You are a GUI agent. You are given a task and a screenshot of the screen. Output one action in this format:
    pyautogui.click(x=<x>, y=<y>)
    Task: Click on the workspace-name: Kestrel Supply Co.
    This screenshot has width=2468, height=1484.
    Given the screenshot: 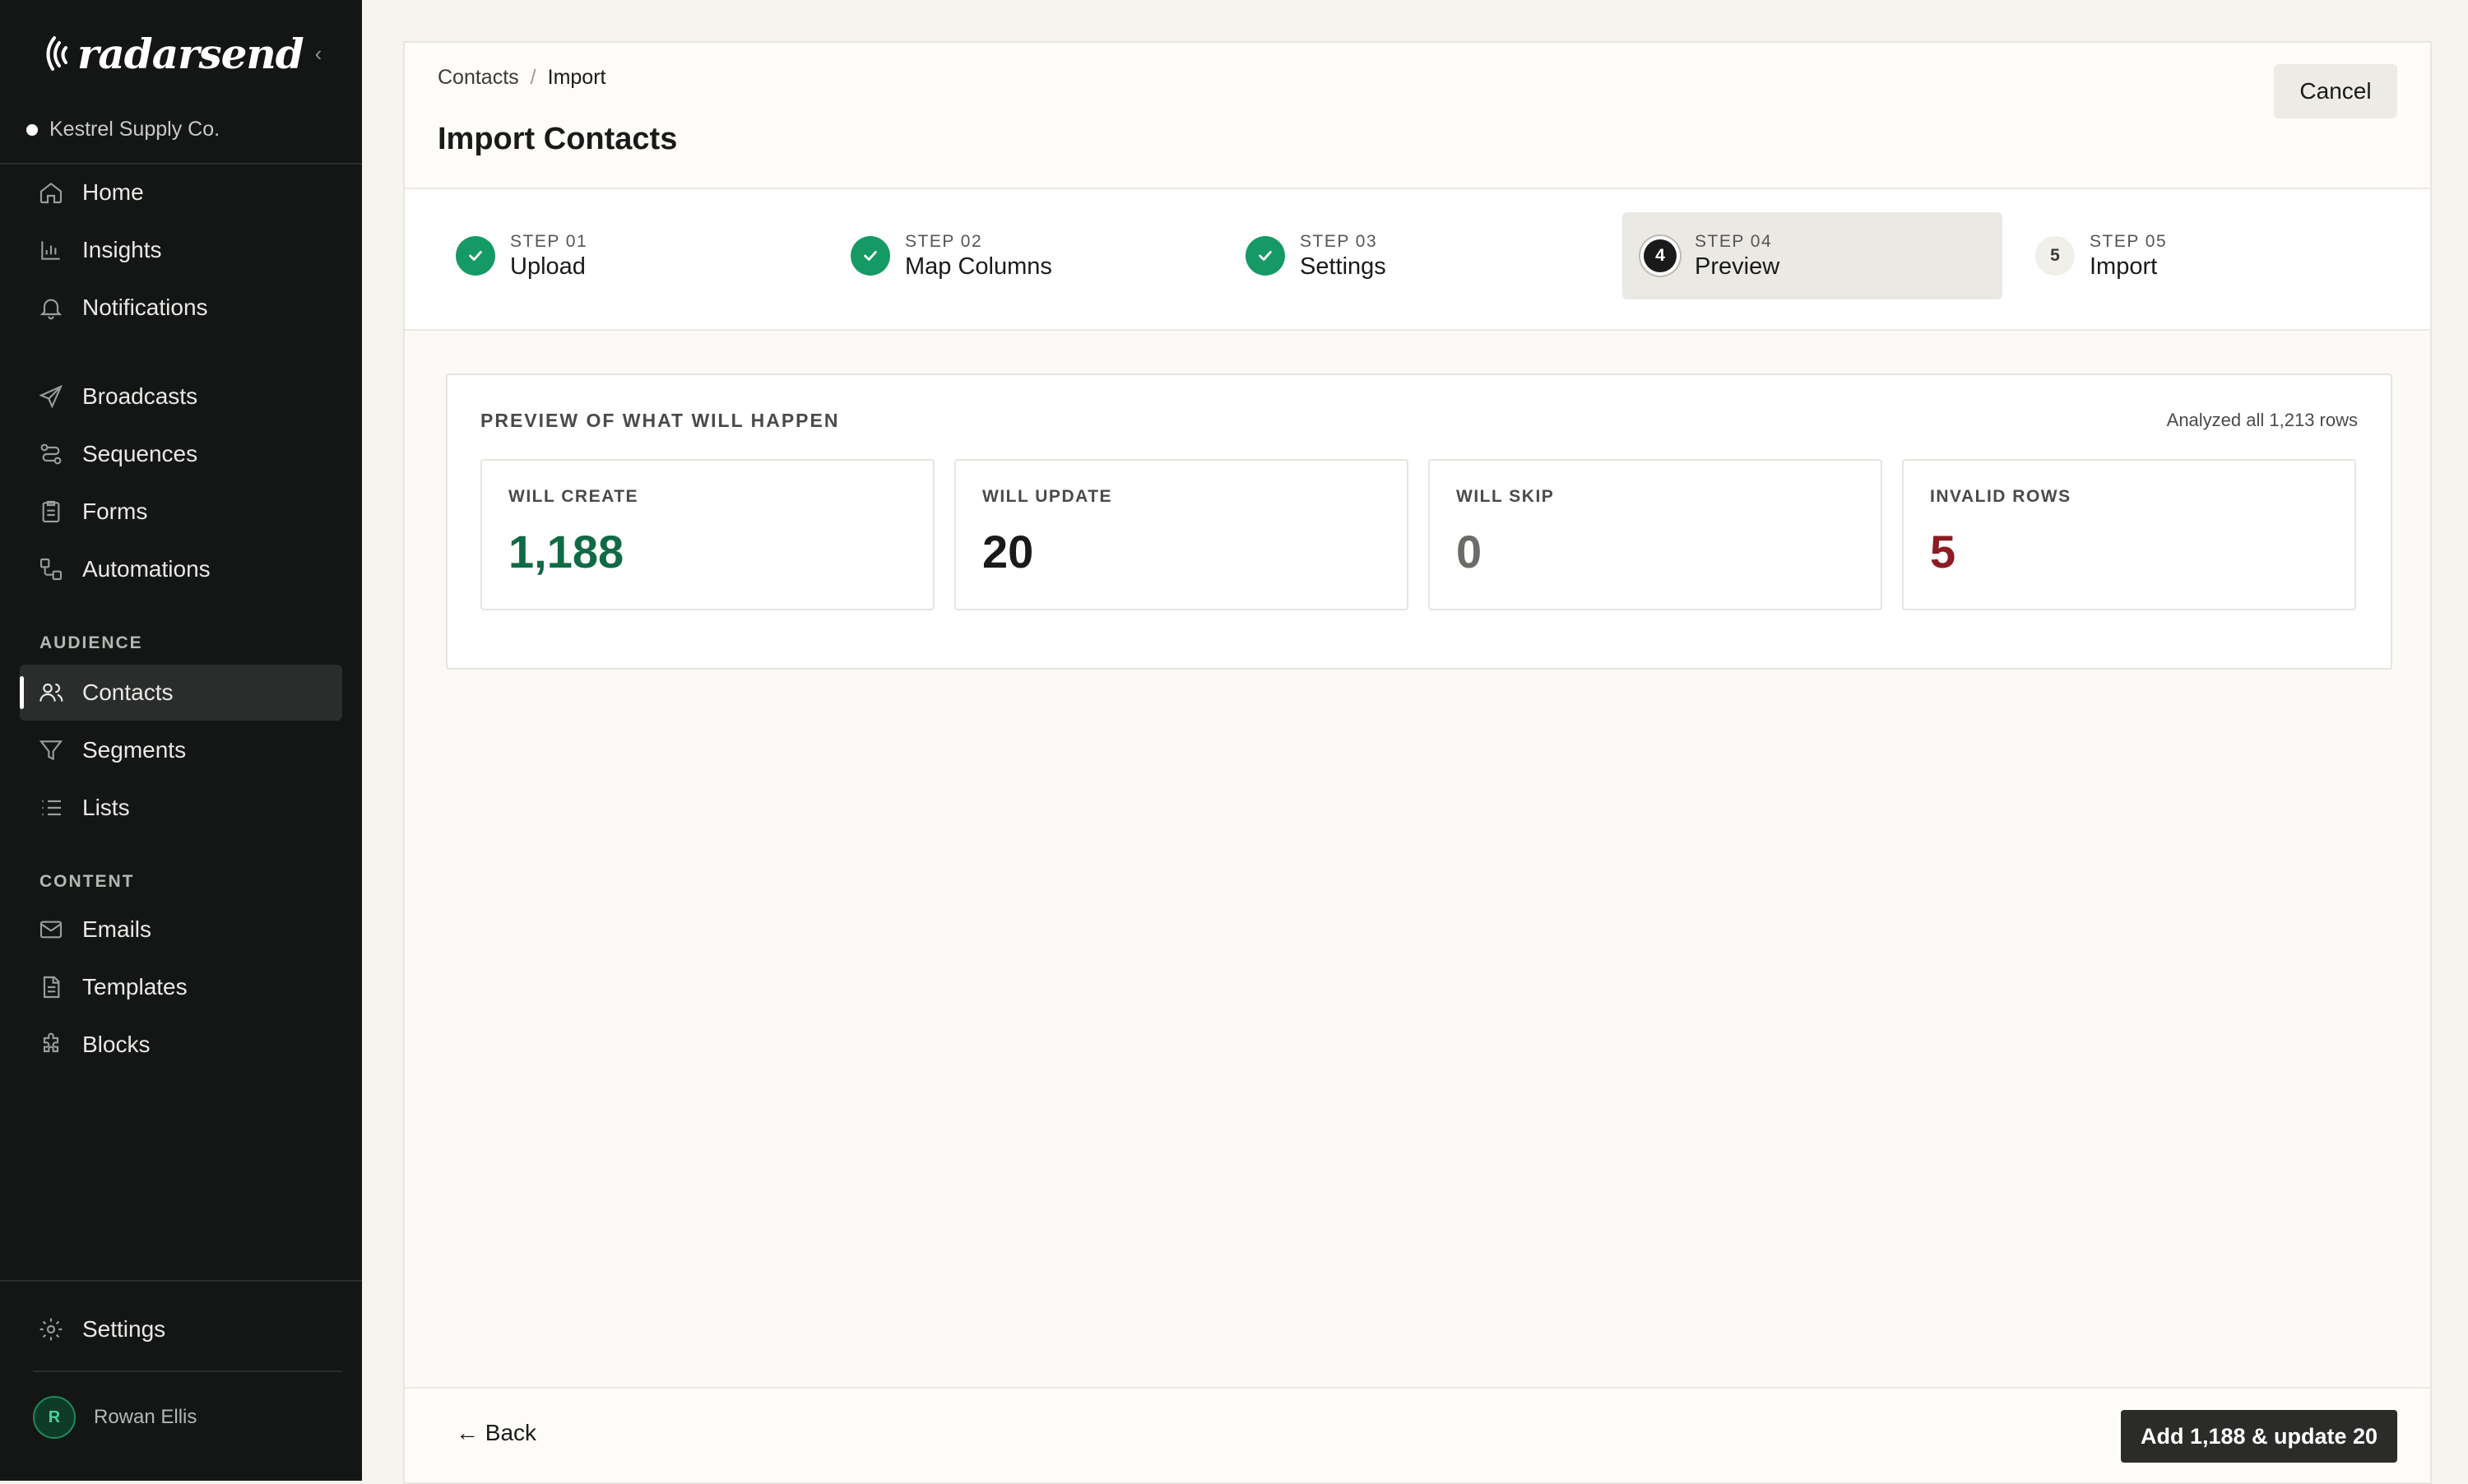 What is the action you would take?
    pyautogui.click(x=134, y=129)
    